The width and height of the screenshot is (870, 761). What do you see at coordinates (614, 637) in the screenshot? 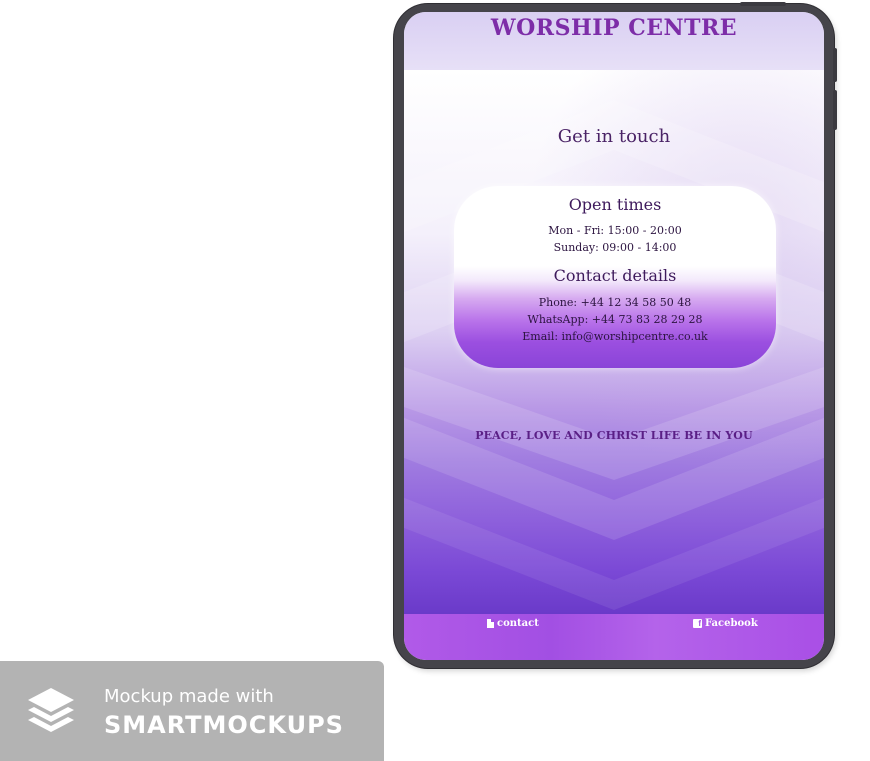
I see `site-footer: contact f Facebook` at bounding box center [614, 637].